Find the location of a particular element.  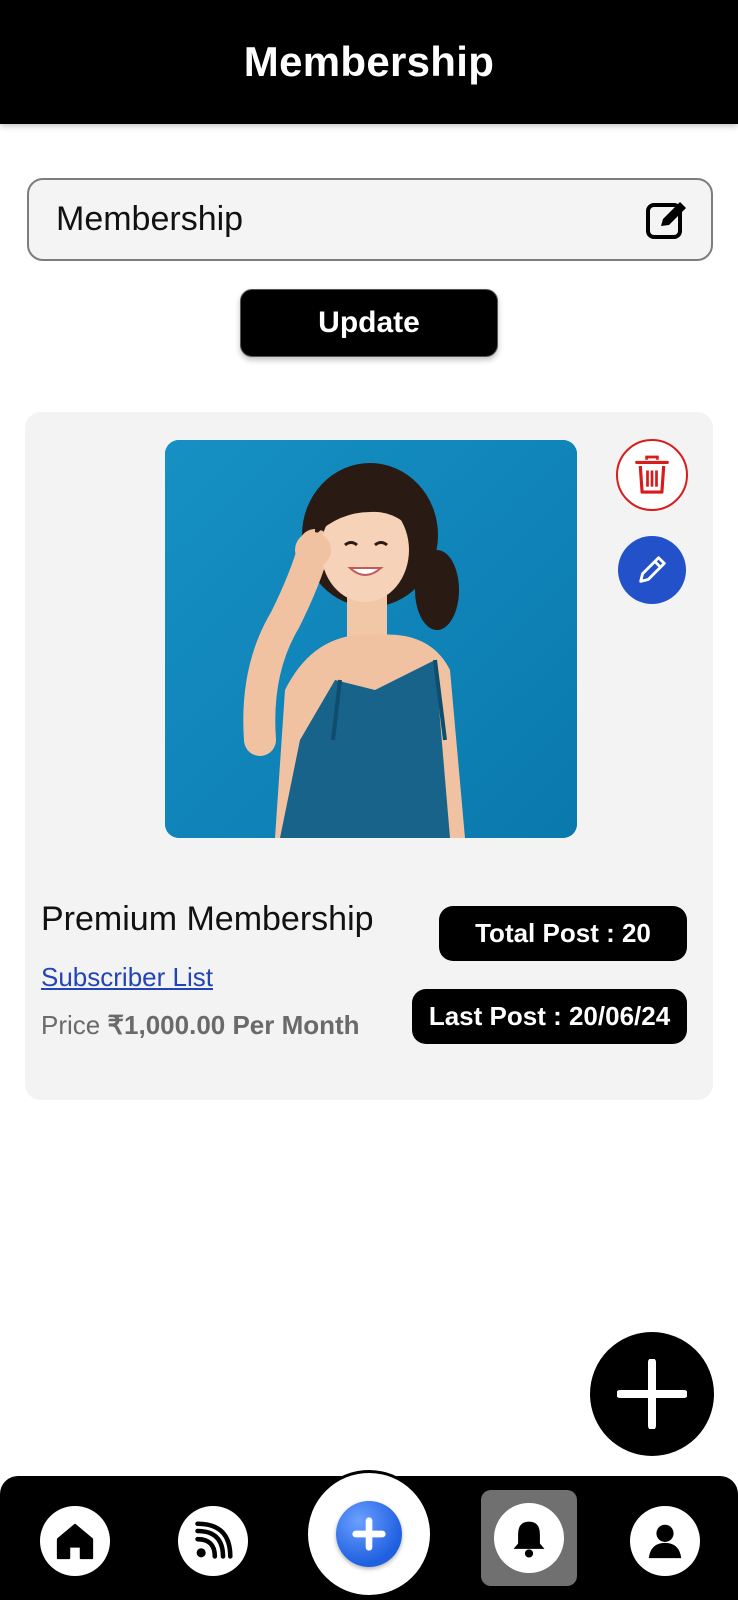

pencil-icon is located at coordinates (652, 569).